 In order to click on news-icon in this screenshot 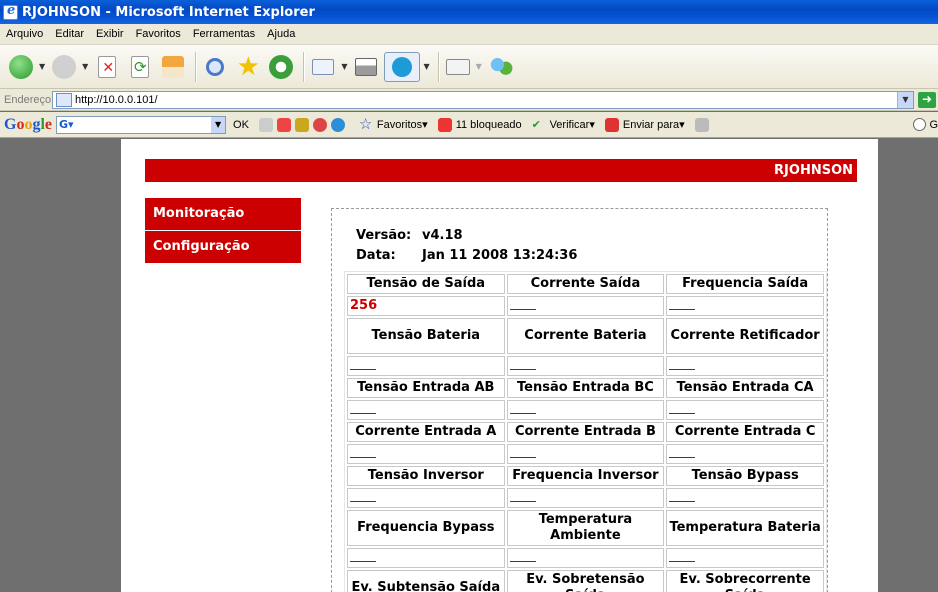, I will do `click(283, 124)`.